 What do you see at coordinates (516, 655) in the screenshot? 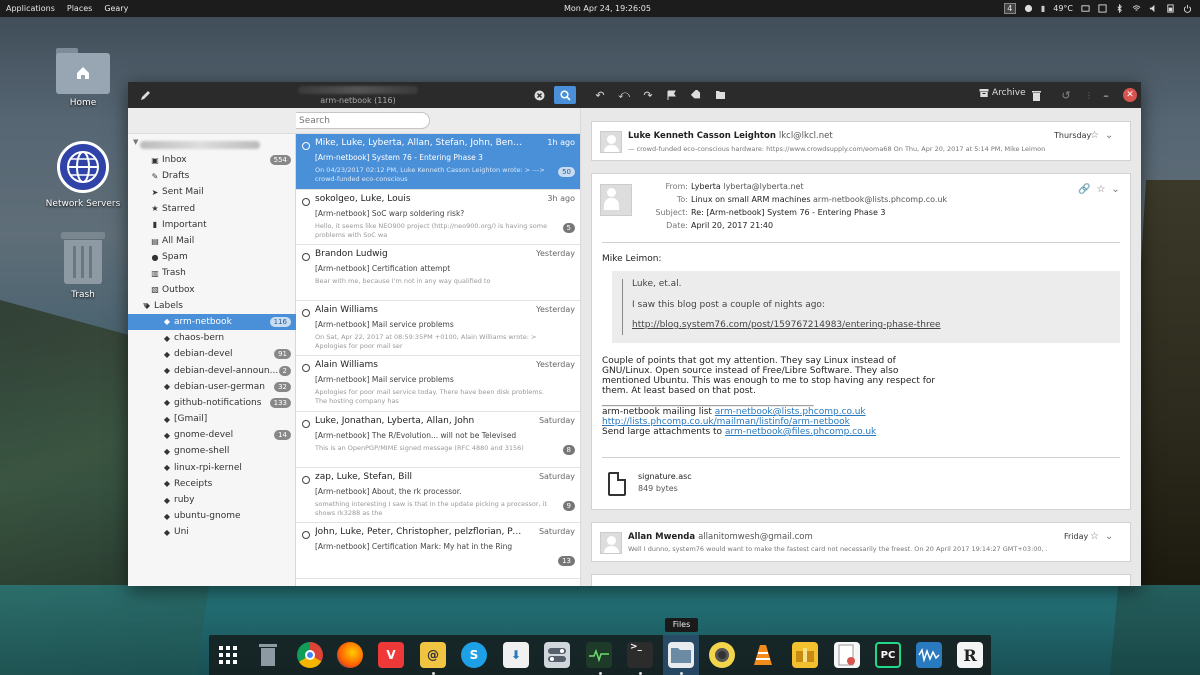
I see `software-bag-icon: ⬇` at bounding box center [516, 655].